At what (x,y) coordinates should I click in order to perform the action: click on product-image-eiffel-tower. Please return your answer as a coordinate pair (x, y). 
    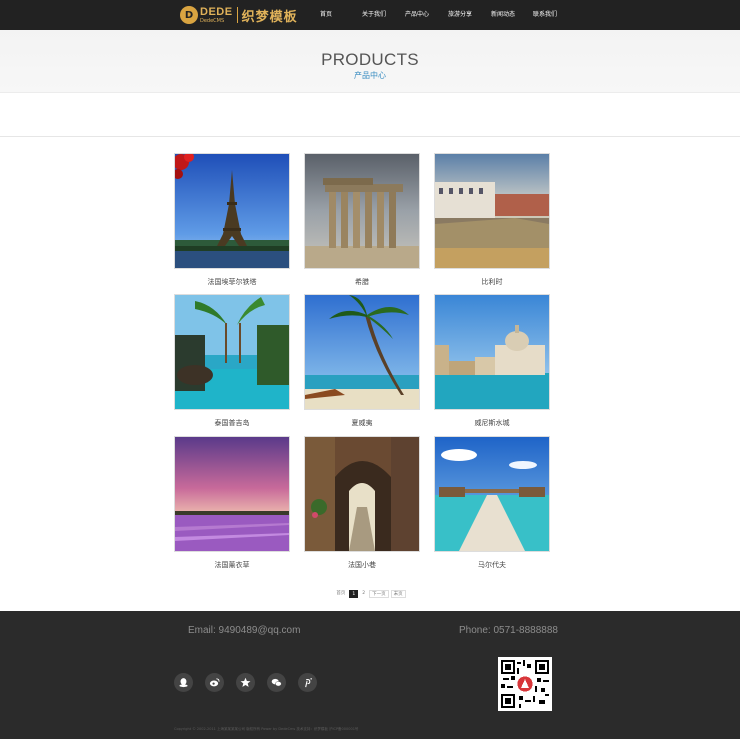
    Looking at the image, I should click on (232, 211).